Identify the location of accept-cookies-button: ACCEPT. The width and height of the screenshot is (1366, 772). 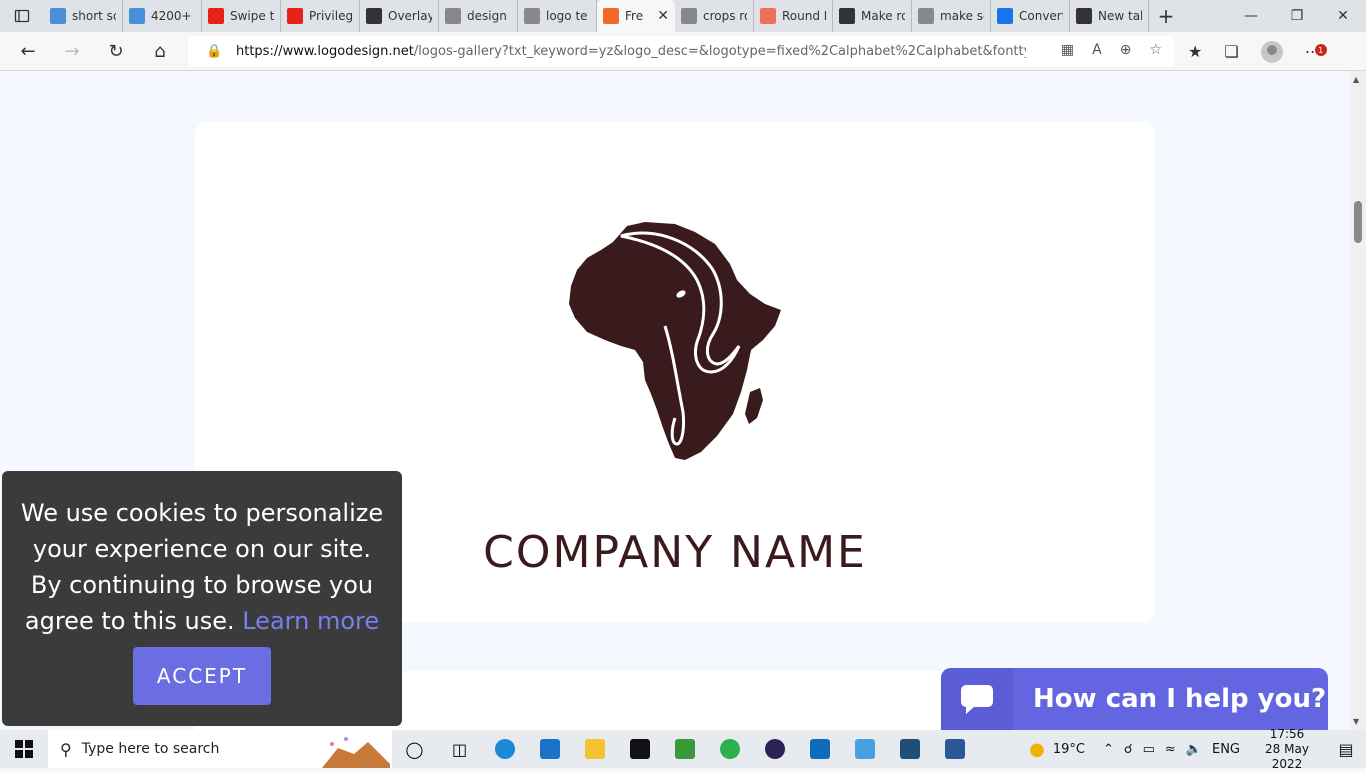
(202, 676).